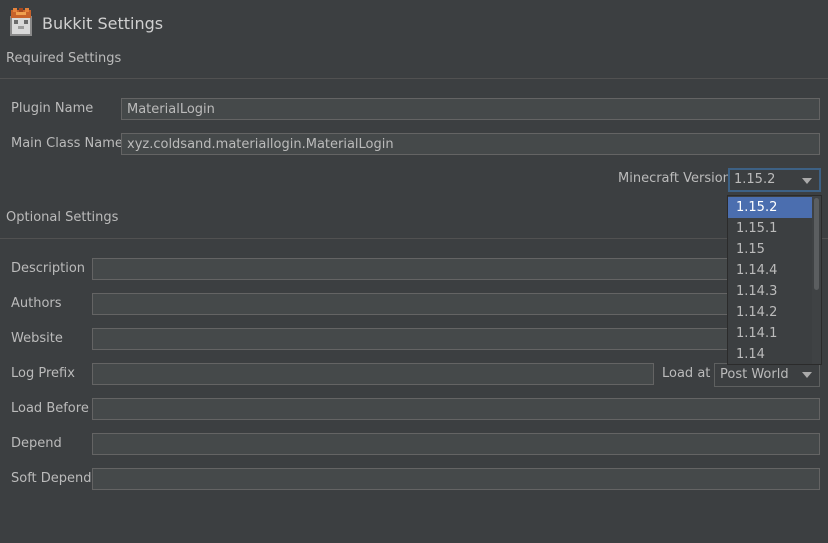 The width and height of the screenshot is (828, 543). I want to click on soft-depend-label: Soft Depend, so click(51, 478).